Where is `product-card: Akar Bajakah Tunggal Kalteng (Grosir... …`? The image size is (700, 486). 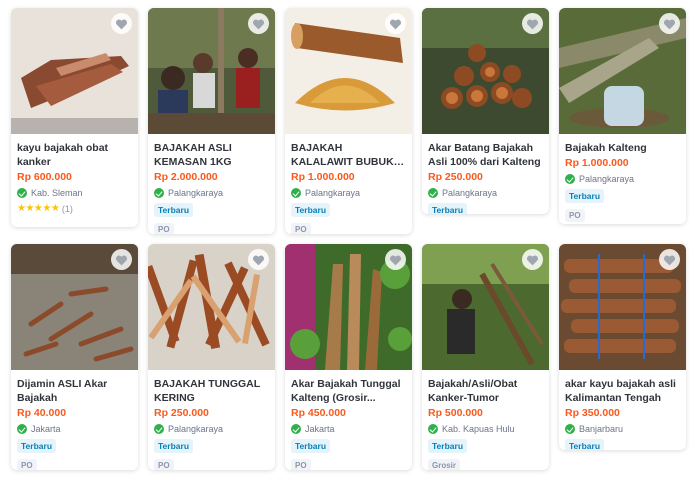 product-card: Akar Bajakah Tunggal Kalteng (Grosir... … is located at coordinates (348, 357).